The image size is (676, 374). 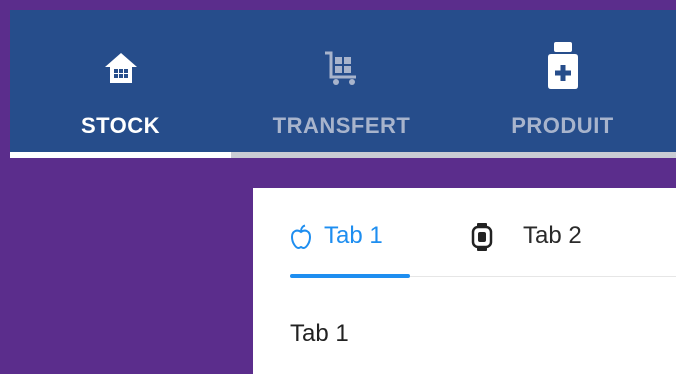 What do you see at coordinates (562, 65) in the screenshot?
I see `medicine-bottle-icon` at bounding box center [562, 65].